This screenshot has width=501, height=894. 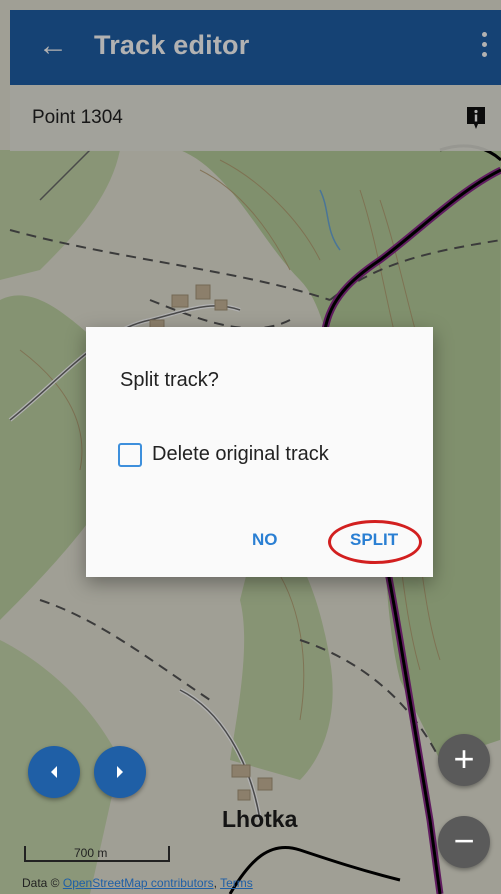 What do you see at coordinates (374, 540) in the screenshot?
I see `split-button: SPLIT` at bounding box center [374, 540].